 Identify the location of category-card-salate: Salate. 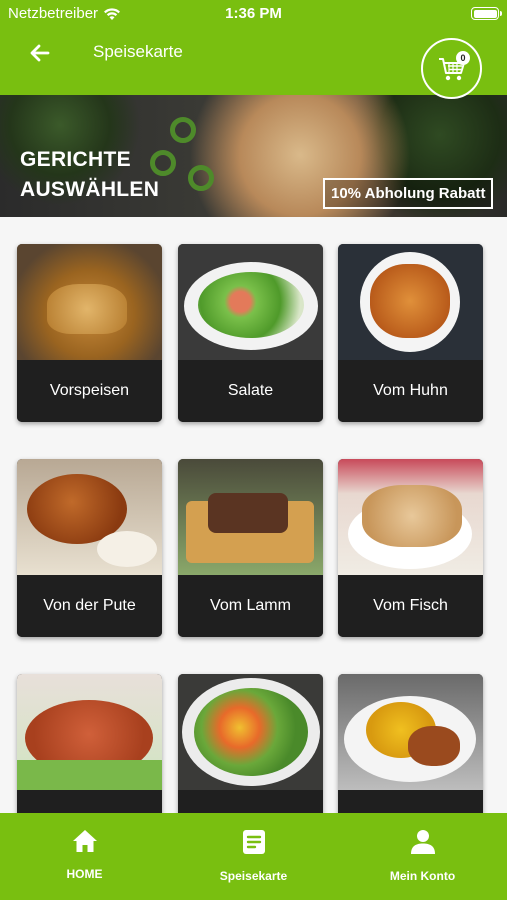
(250, 333).